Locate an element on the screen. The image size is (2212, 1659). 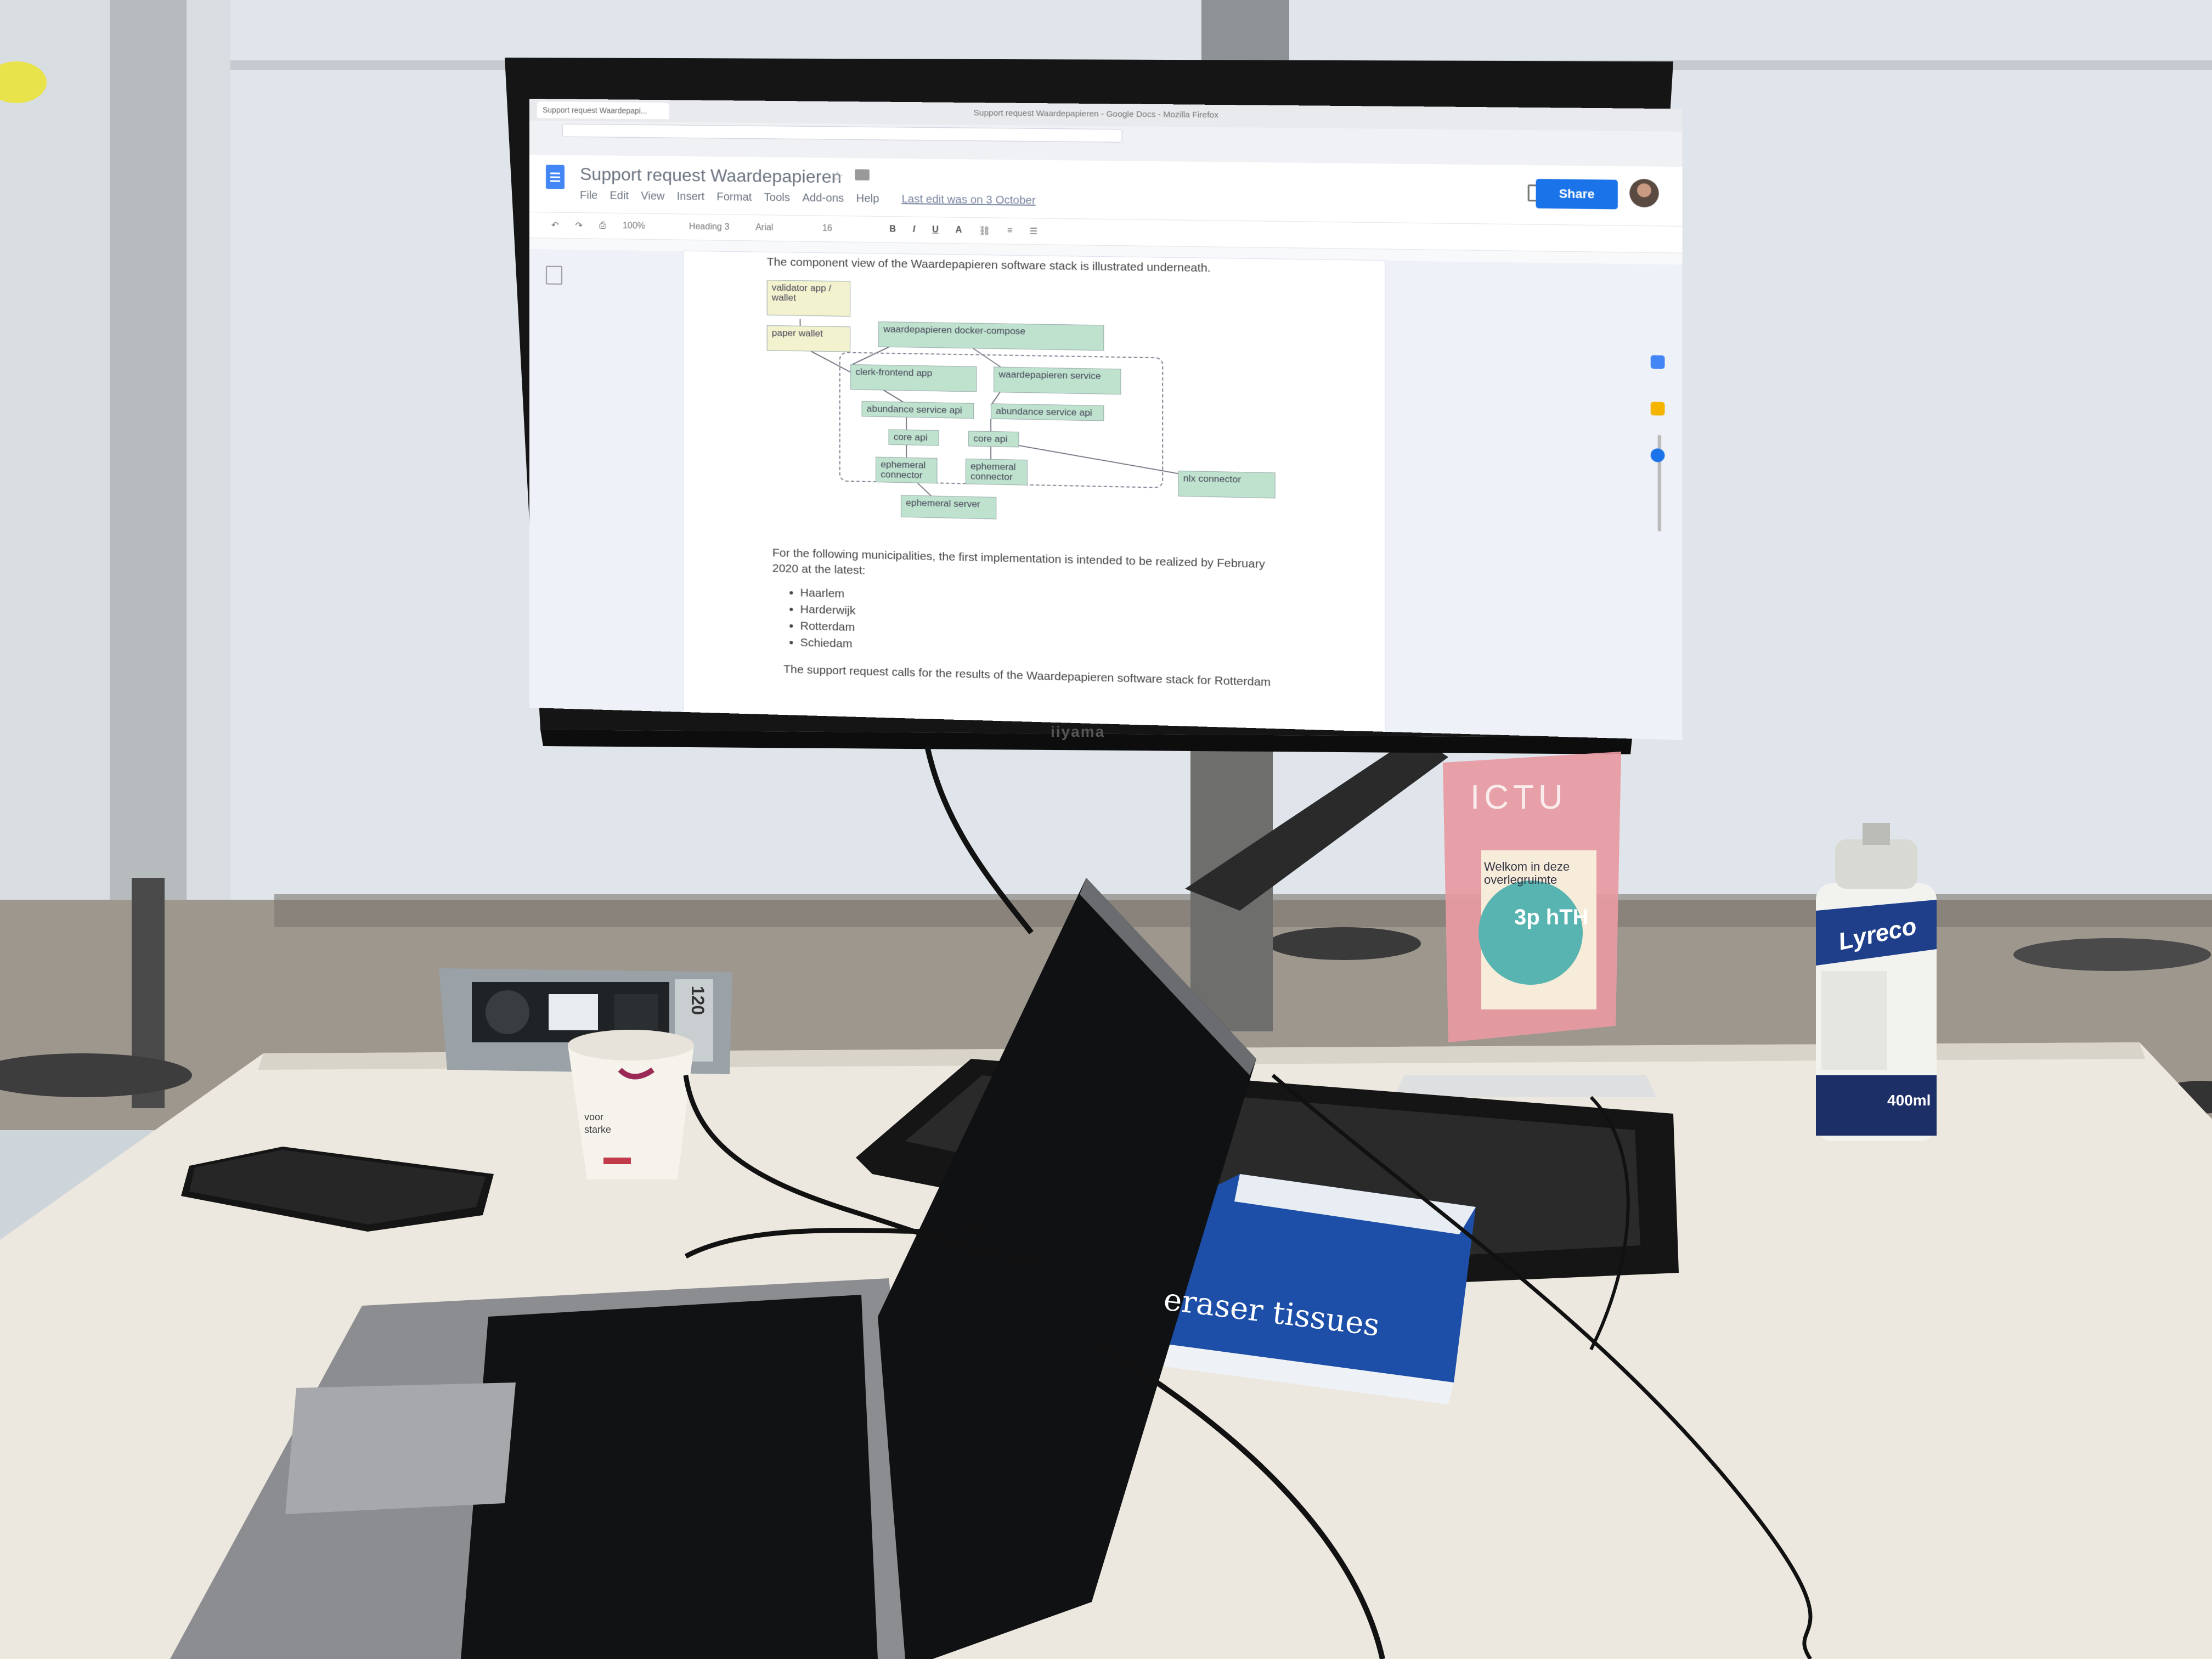
menu-help: Help is located at coordinates (868, 199).